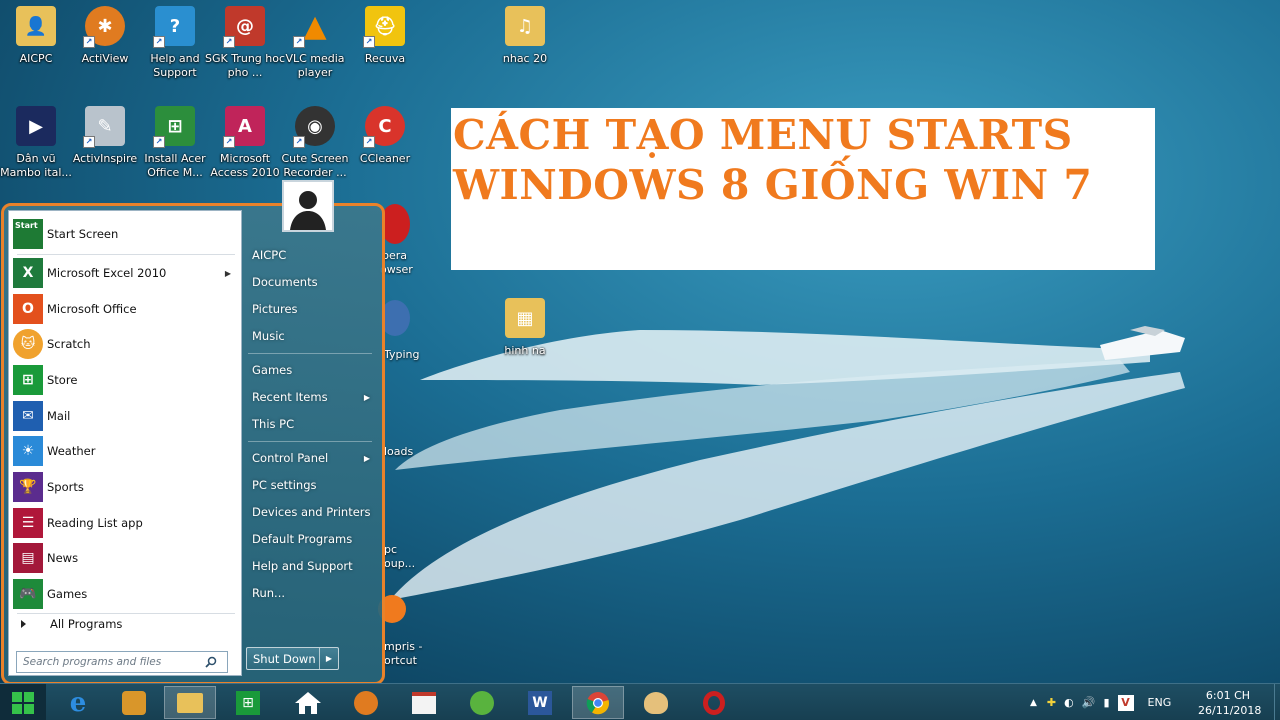  Describe the element at coordinates (36, 126) in the screenshot. I see `video-icon: ▶` at that location.